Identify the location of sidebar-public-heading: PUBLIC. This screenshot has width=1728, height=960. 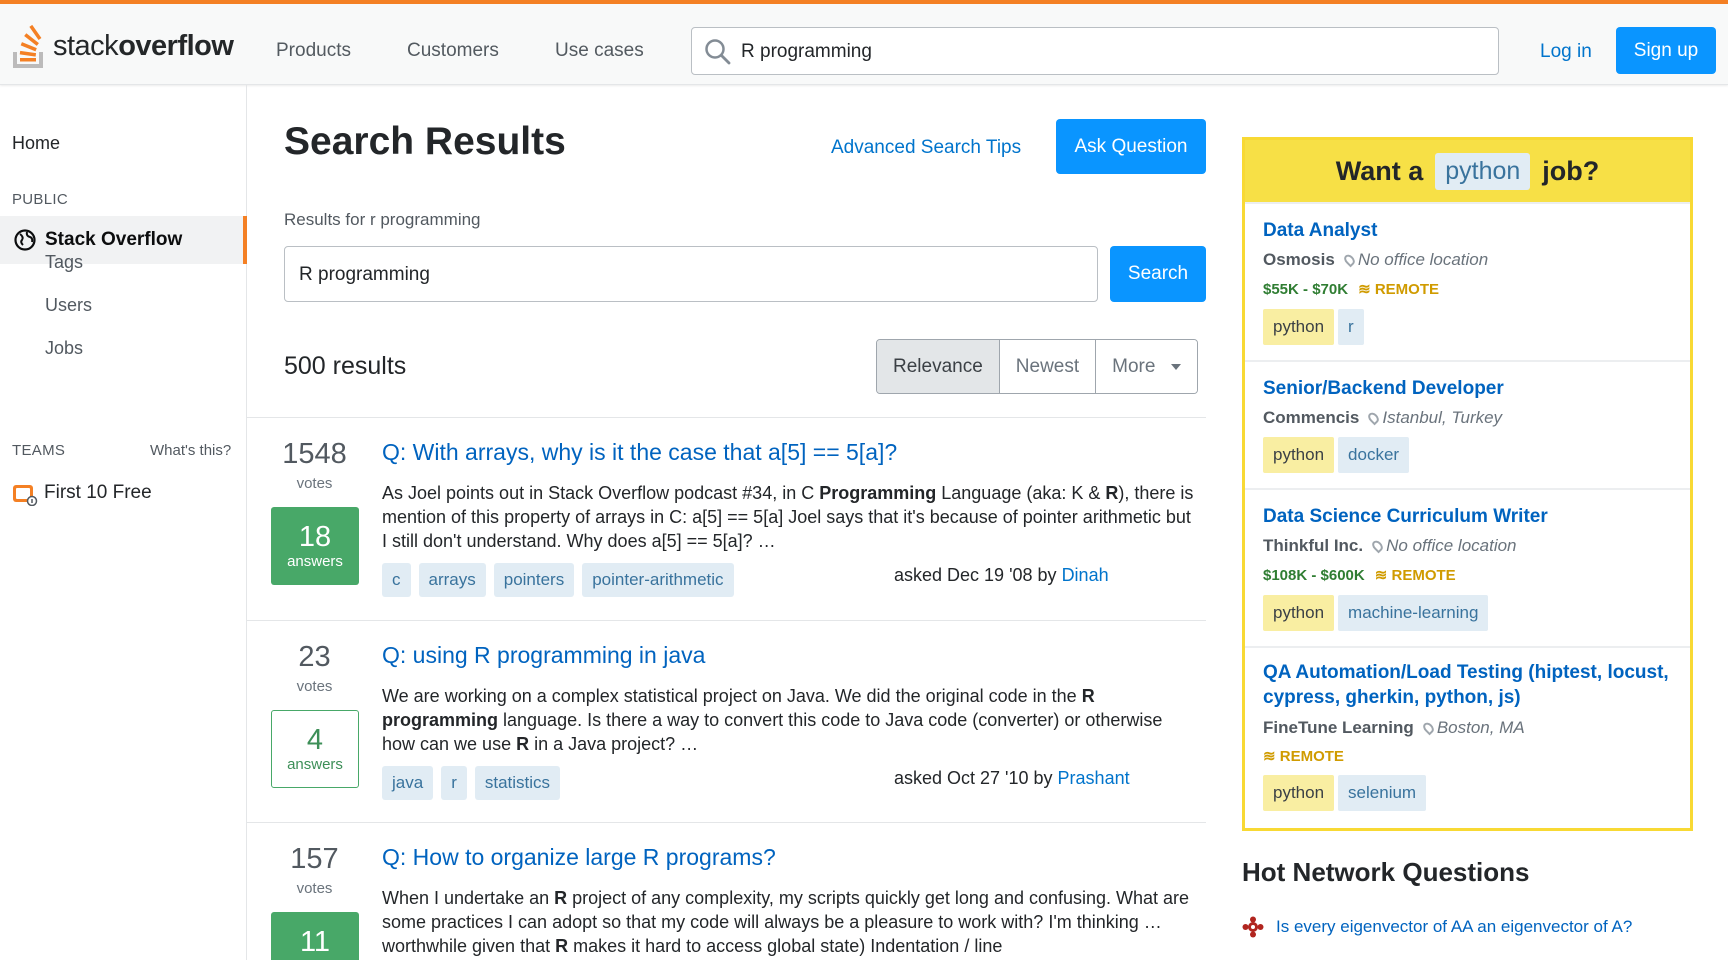
(40, 199).